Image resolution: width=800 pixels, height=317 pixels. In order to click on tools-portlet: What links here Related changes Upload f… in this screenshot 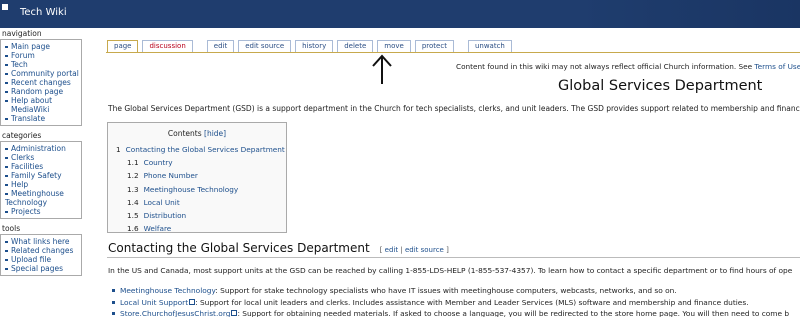, I will do `click(41, 255)`.